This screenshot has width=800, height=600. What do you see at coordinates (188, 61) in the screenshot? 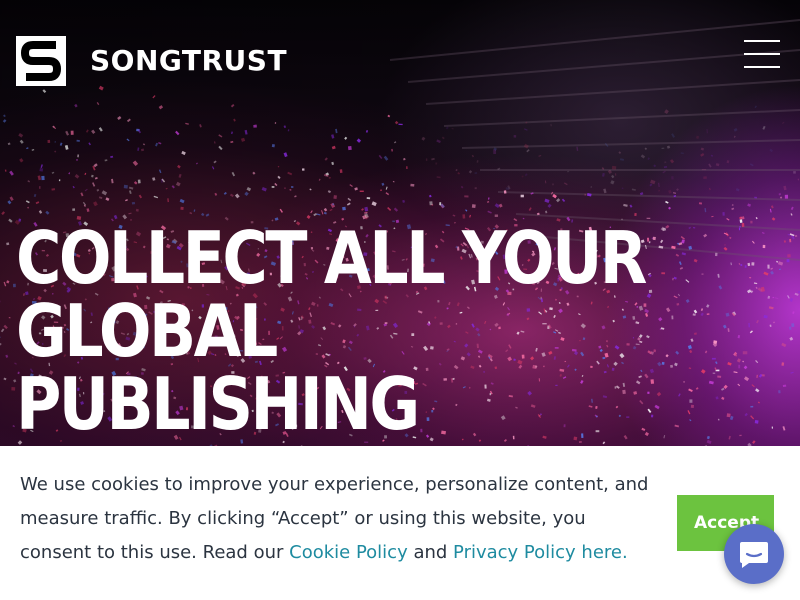
I see `brand-name: SONGTRUST` at bounding box center [188, 61].